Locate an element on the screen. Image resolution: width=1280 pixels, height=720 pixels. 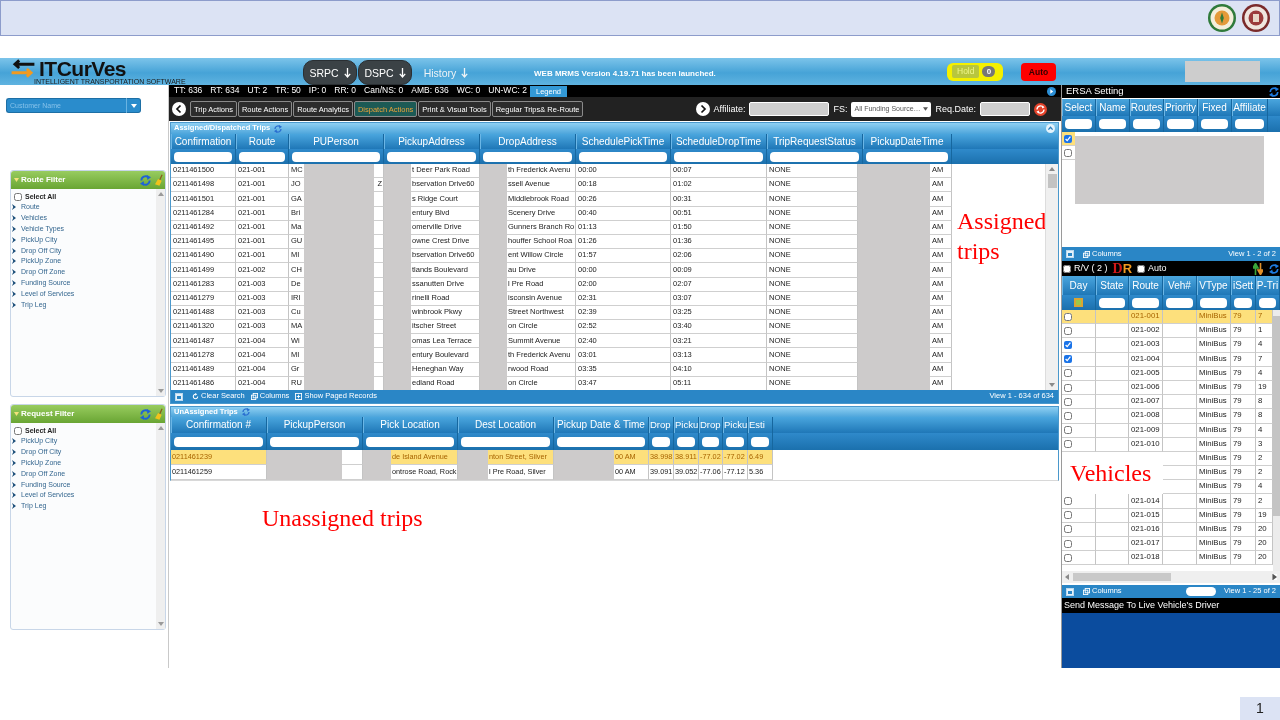
filter-panel-header: Route Filter is located at coordinates (88, 180).